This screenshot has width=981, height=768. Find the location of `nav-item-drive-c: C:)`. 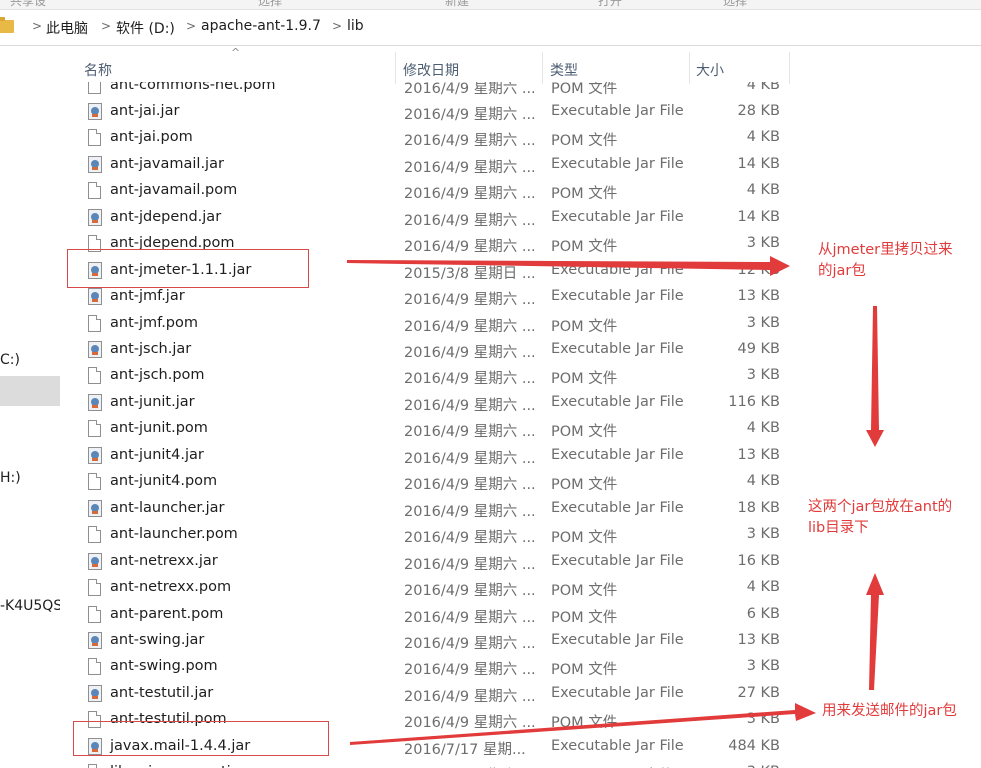

nav-item-drive-c: C:) is located at coordinates (10, 360).